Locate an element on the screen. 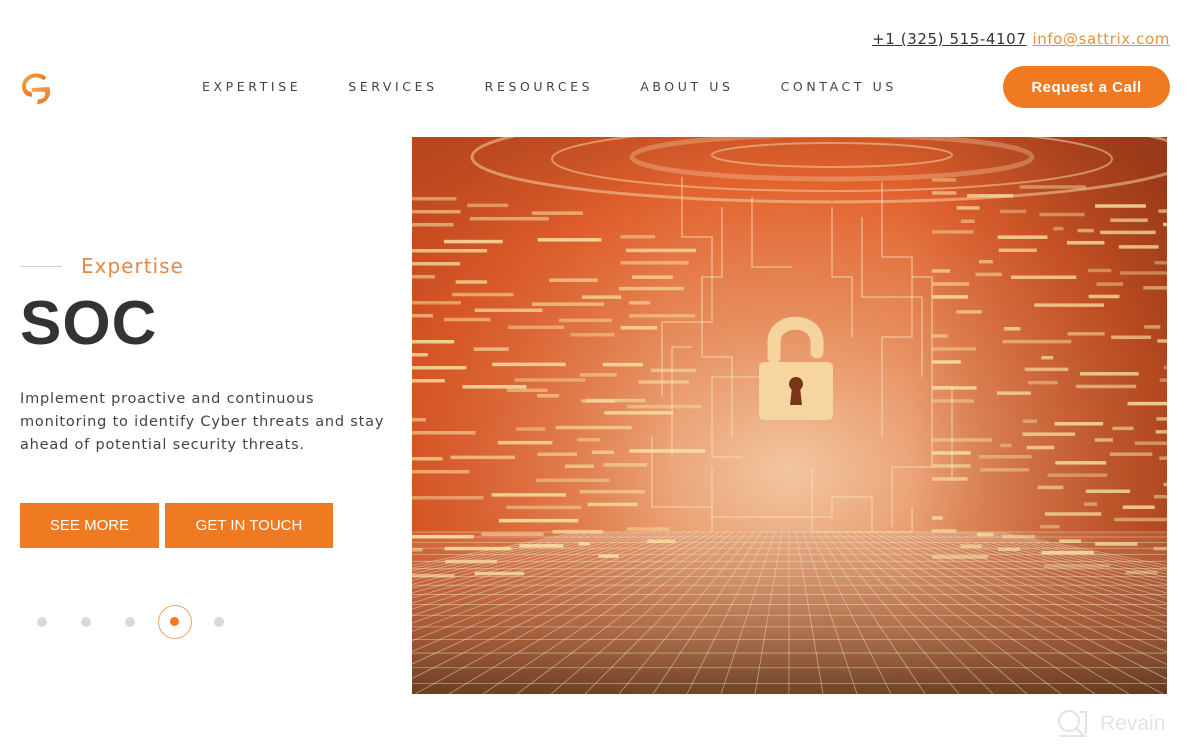 This screenshot has height=753, width=1190. phone-link: +1 (325) 515-4107 is located at coordinates (949, 39).